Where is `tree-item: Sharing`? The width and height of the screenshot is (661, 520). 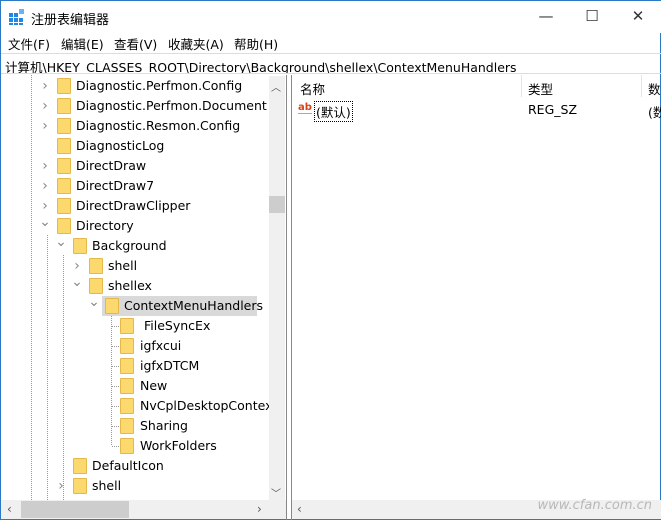 tree-item: Sharing is located at coordinates (136, 426).